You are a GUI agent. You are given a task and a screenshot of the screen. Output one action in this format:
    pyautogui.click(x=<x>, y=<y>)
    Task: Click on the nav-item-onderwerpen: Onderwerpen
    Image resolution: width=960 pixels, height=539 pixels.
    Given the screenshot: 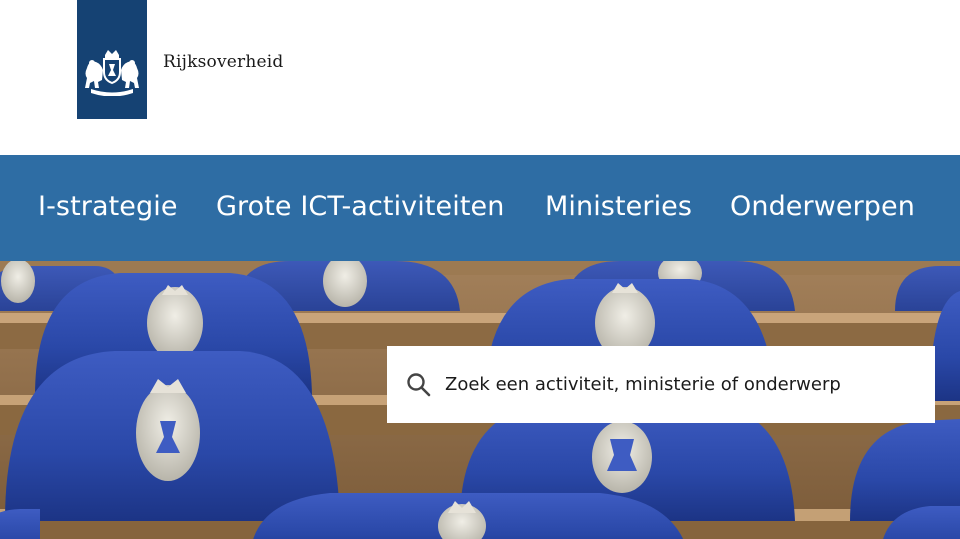 What is the action you would take?
    pyautogui.click(x=822, y=207)
    